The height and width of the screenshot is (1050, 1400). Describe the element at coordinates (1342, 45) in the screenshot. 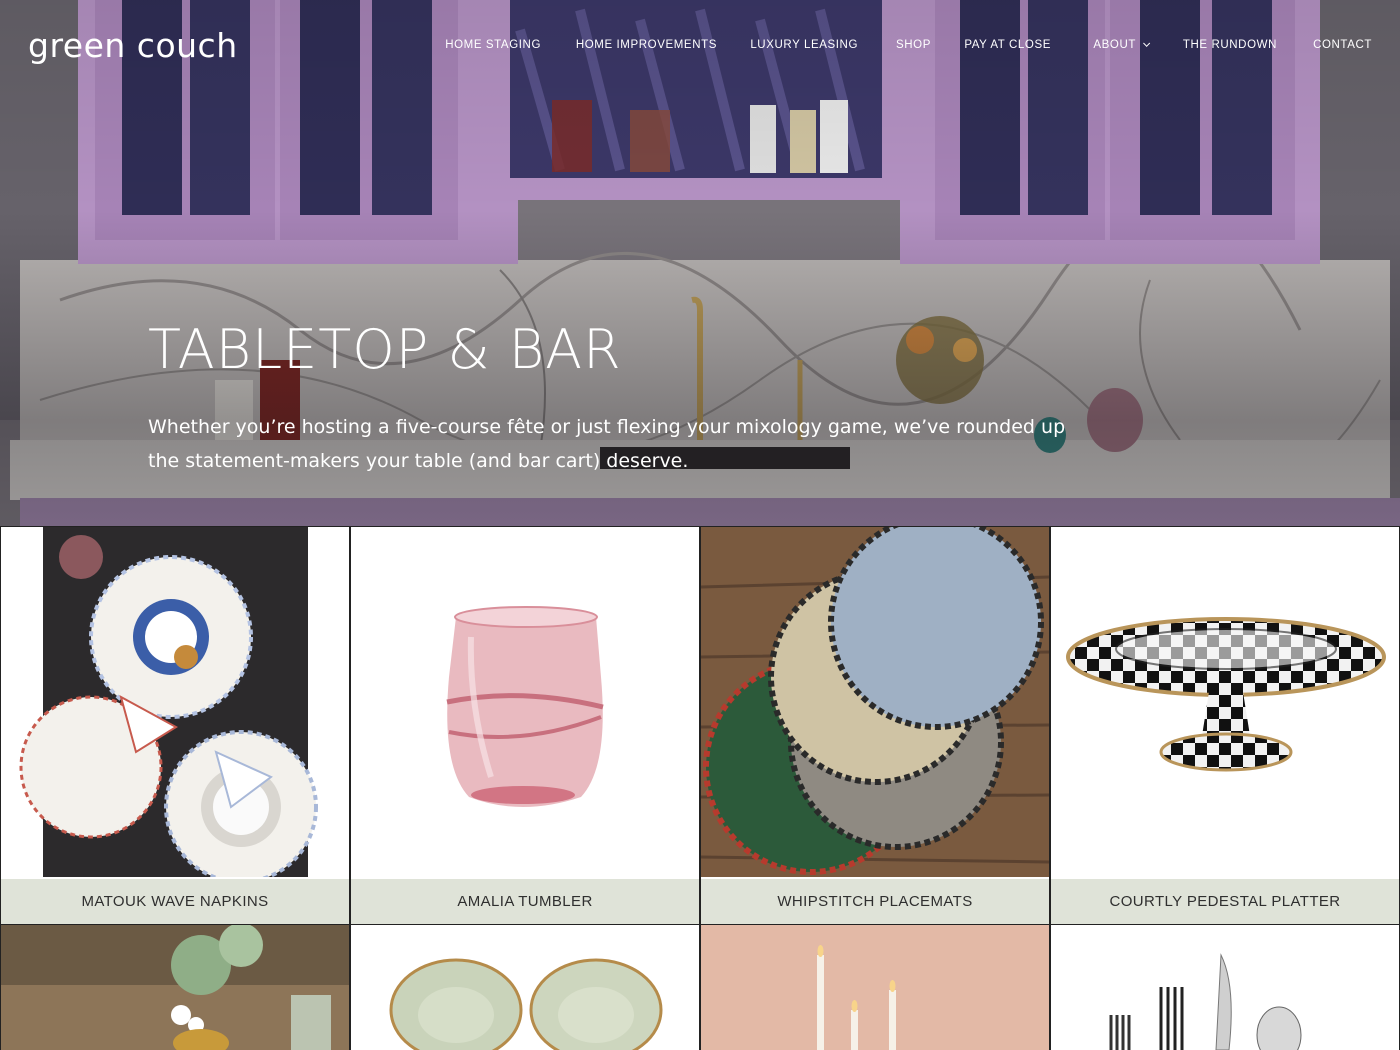

I see `nav-contact: CONTACT` at that location.